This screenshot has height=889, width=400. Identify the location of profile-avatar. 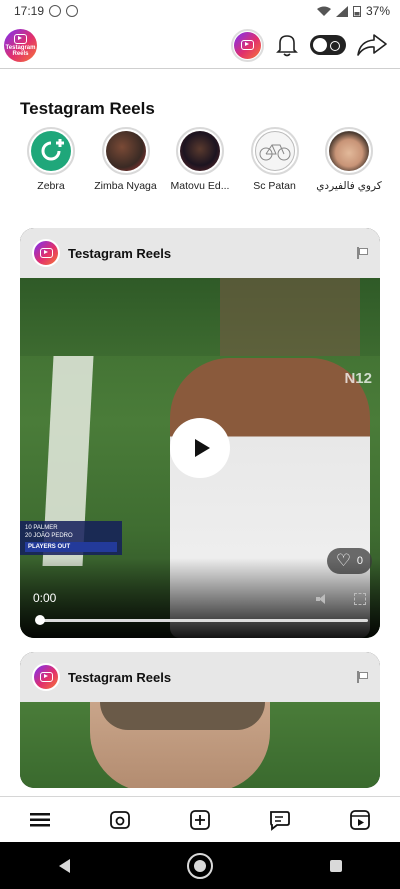
(247, 45).